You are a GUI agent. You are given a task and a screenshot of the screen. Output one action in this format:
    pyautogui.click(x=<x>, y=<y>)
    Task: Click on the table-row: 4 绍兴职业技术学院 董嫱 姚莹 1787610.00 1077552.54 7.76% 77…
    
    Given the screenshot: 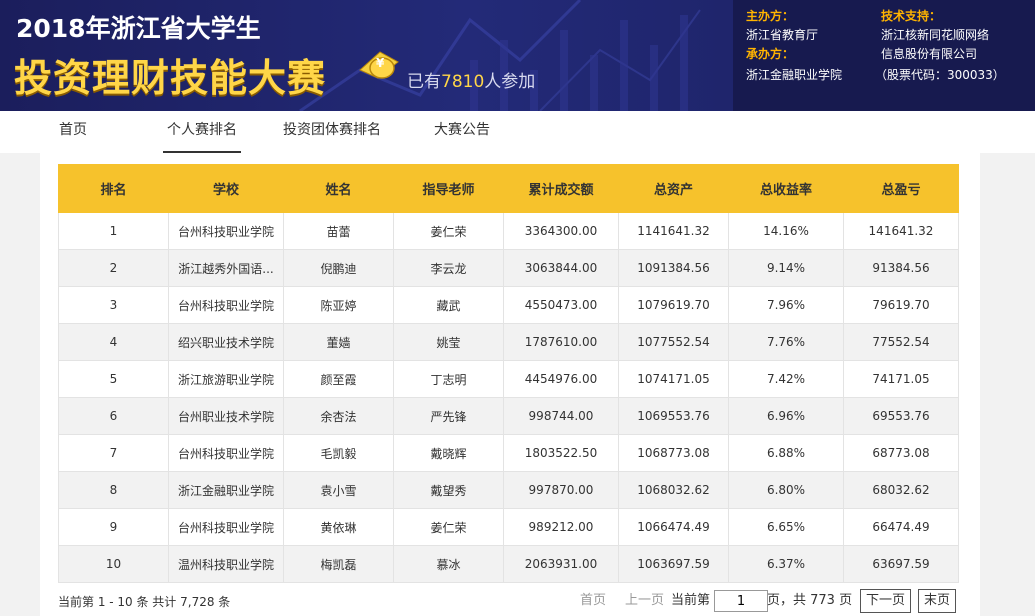 What is the action you would take?
    pyautogui.click(x=508, y=342)
    